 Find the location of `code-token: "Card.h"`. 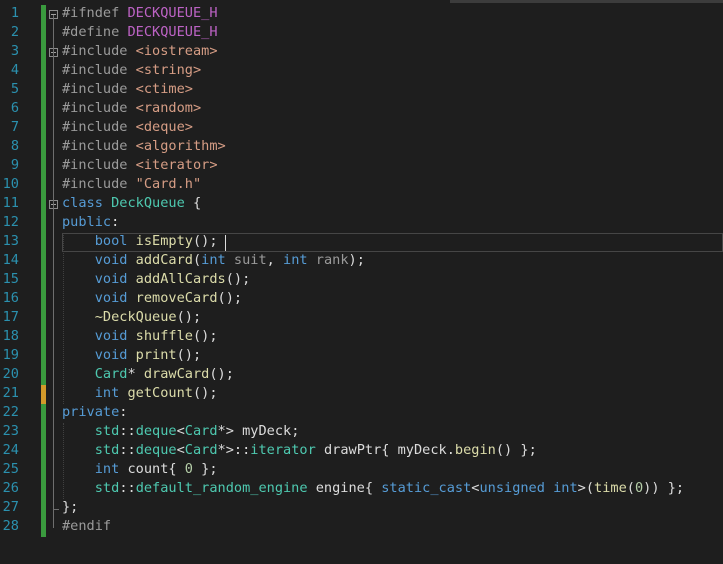

code-token: "Card.h" is located at coordinates (168, 184).